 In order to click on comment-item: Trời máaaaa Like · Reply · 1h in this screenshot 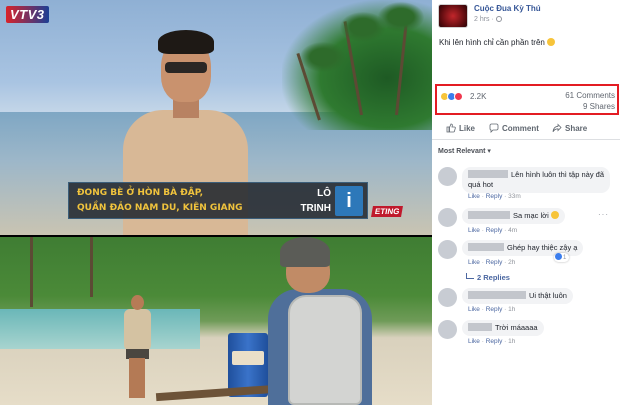, I will do `click(528, 335)`.